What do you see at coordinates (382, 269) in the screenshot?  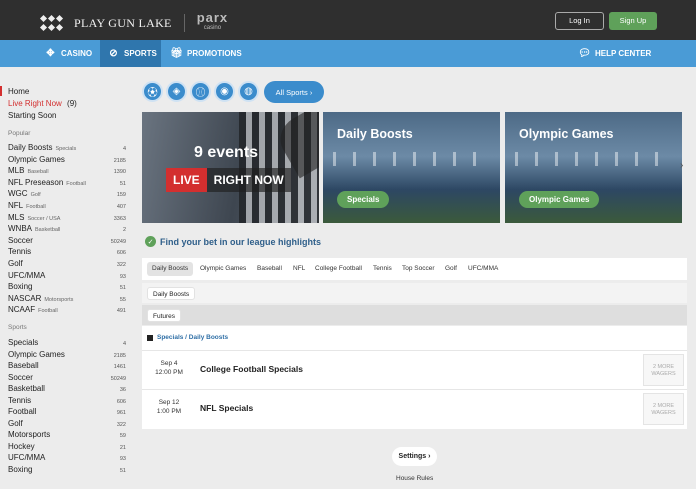 I see `tab-tennis: Tennis` at bounding box center [382, 269].